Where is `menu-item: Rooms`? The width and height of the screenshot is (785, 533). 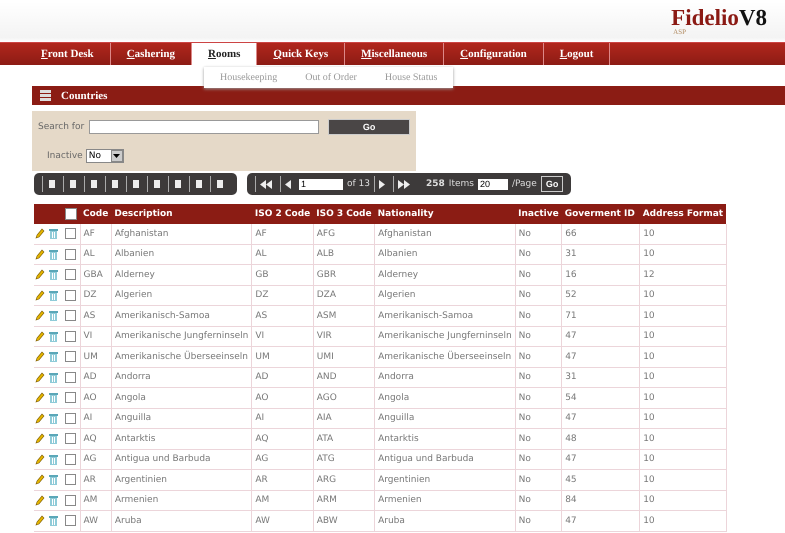
menu-item: Rooms is located at coordinates (225, 54).